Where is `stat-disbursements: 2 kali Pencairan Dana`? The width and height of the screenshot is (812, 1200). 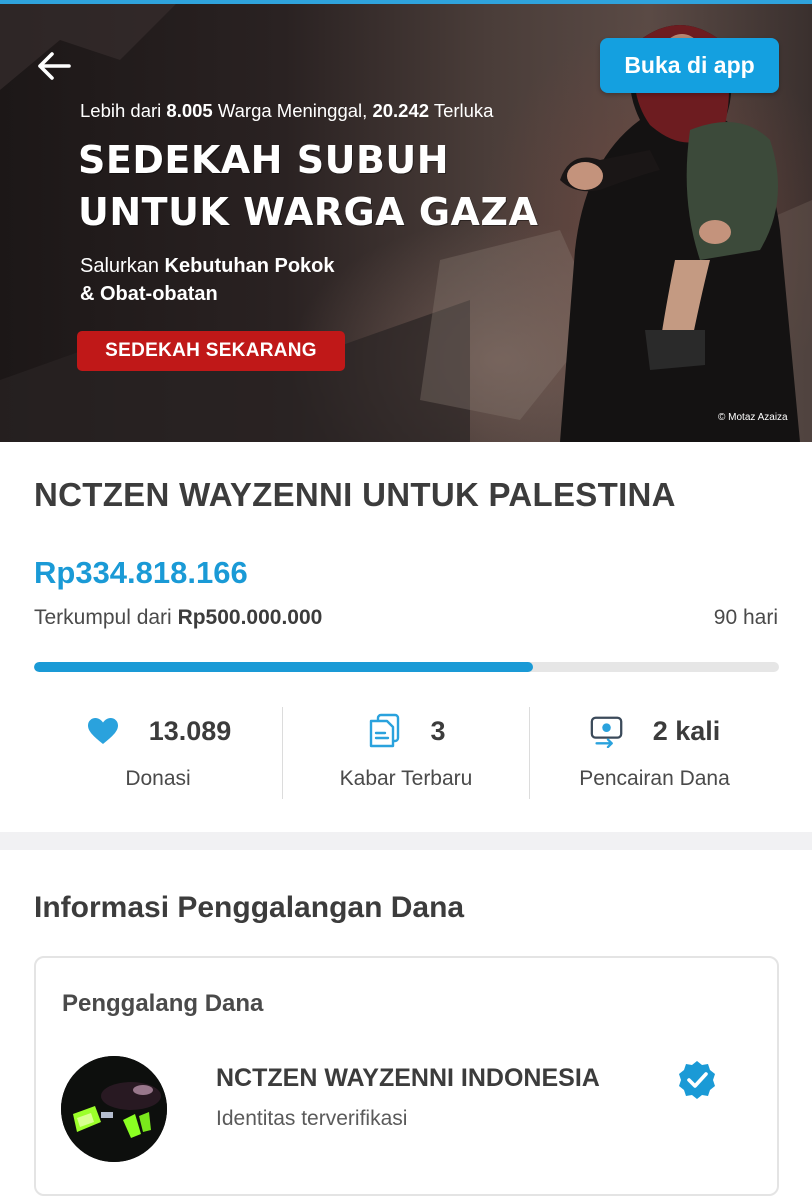
stat-disbursements: 2 kali Pencairan Dana is located at coordinates (654, 753).